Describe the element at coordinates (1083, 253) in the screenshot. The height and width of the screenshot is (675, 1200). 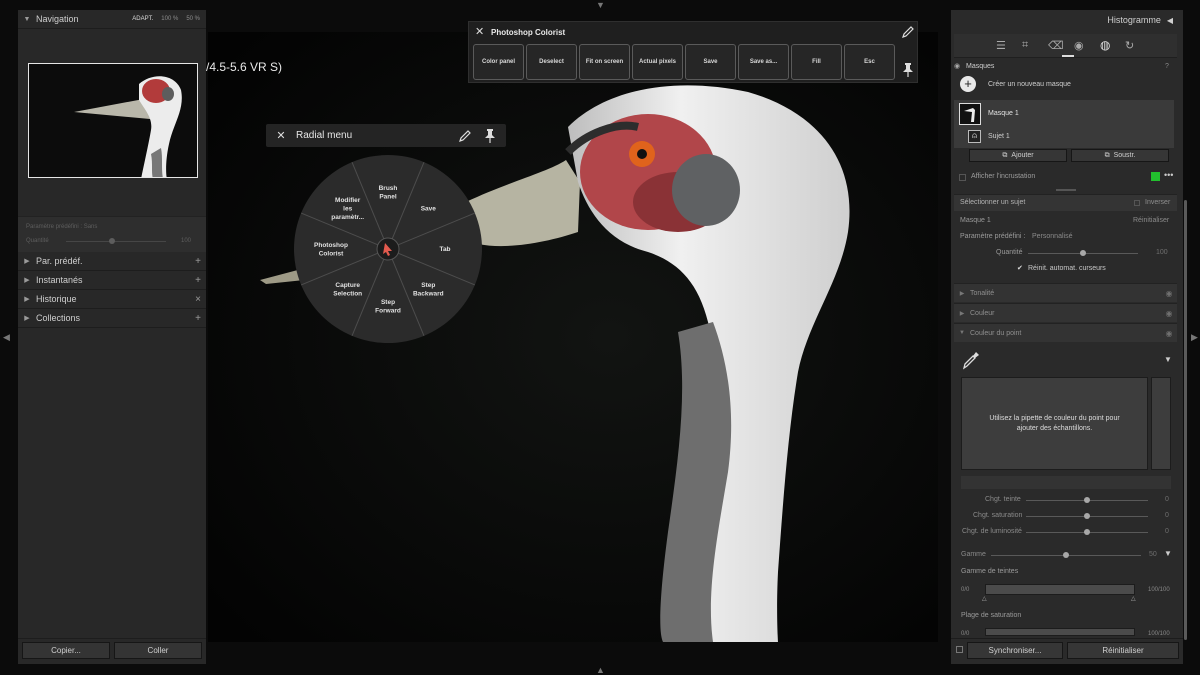
I see `amount-slider-knob` at that location.